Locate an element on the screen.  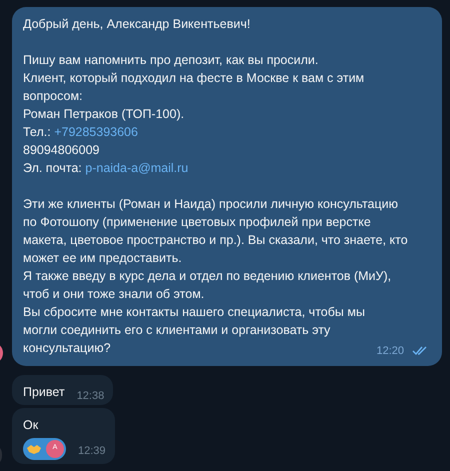
message-line: 89094806009 is located at coordinates (61, 150).